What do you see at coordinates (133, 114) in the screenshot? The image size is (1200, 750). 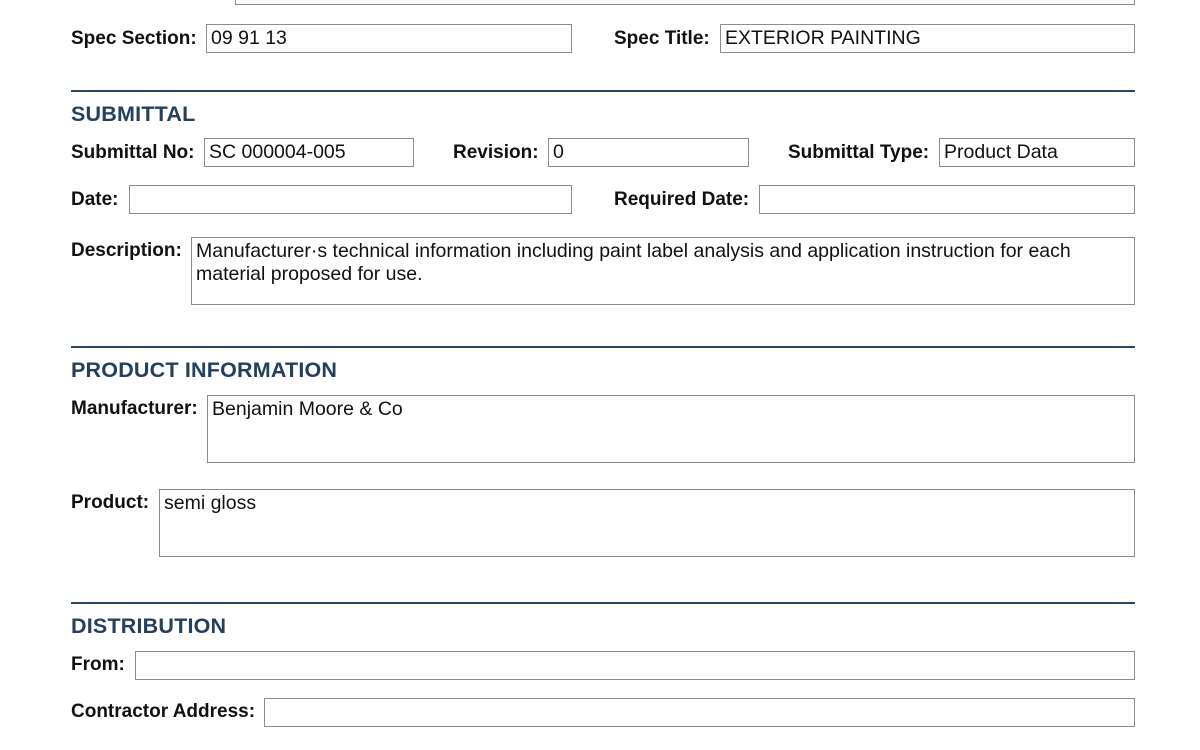 I see `submittal-heading: SUBMITTAL` at bounding box center [133, 114].